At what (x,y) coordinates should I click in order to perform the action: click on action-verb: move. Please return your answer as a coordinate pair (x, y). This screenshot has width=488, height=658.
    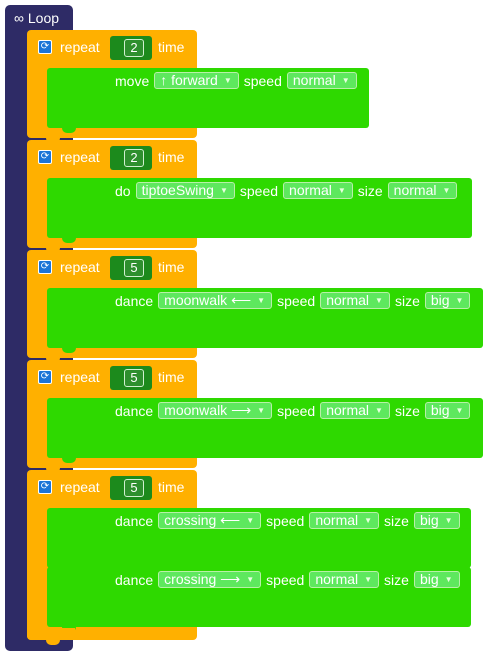
    Looking at the image, I should click on (132, 80).